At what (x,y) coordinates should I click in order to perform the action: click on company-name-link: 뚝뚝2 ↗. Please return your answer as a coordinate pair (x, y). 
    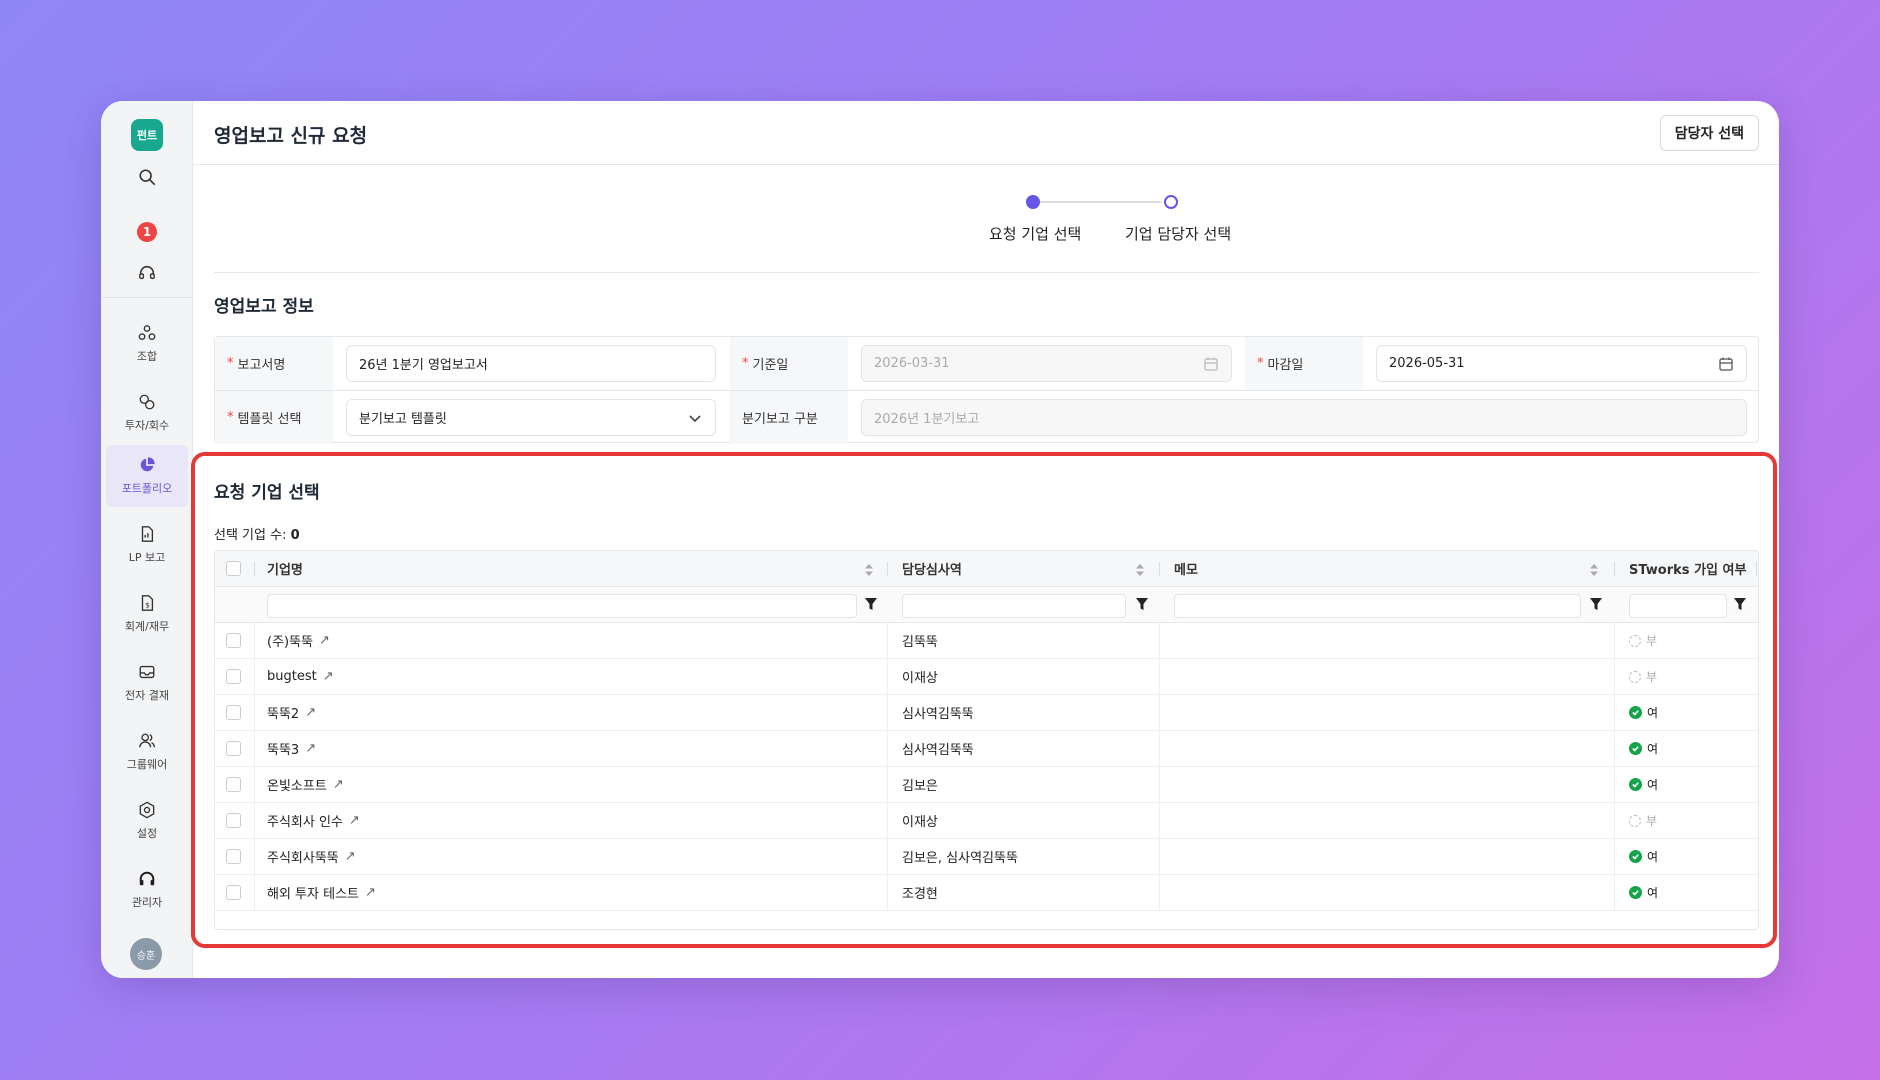
    Looking at the image, I should click on (291, 712).